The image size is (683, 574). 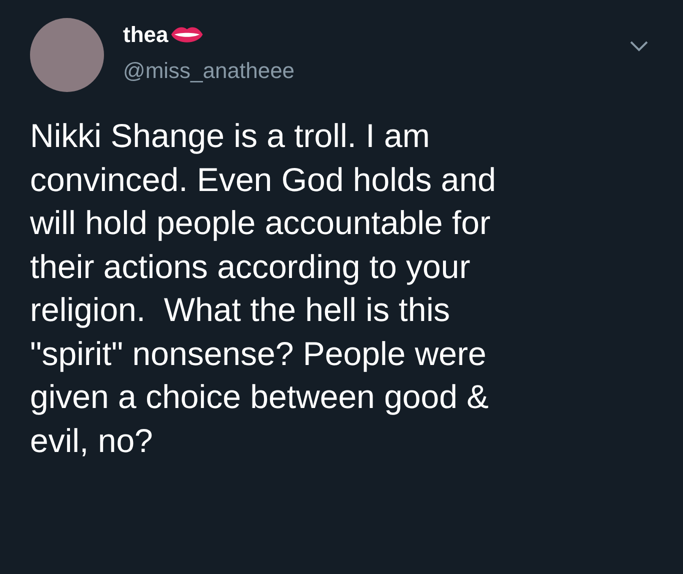 I want to click on display-name: thea, so click(x=145, y=35).